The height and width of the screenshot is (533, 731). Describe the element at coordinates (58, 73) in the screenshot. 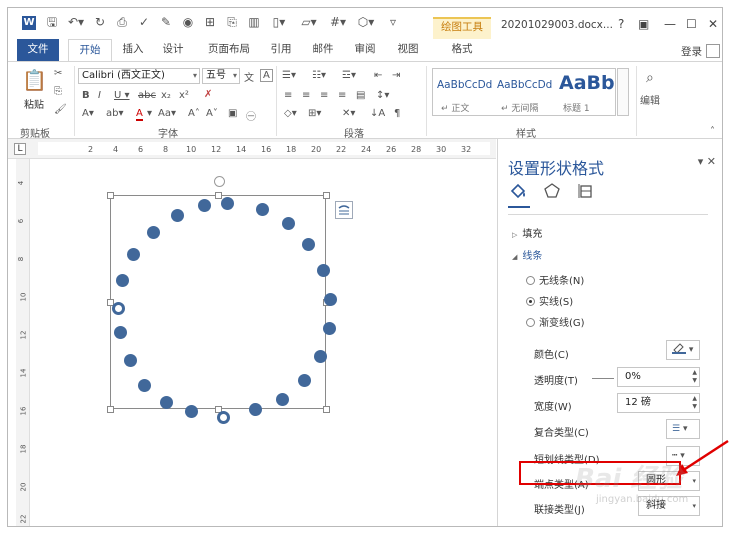

I see `cut-icon: ✂` at that location.